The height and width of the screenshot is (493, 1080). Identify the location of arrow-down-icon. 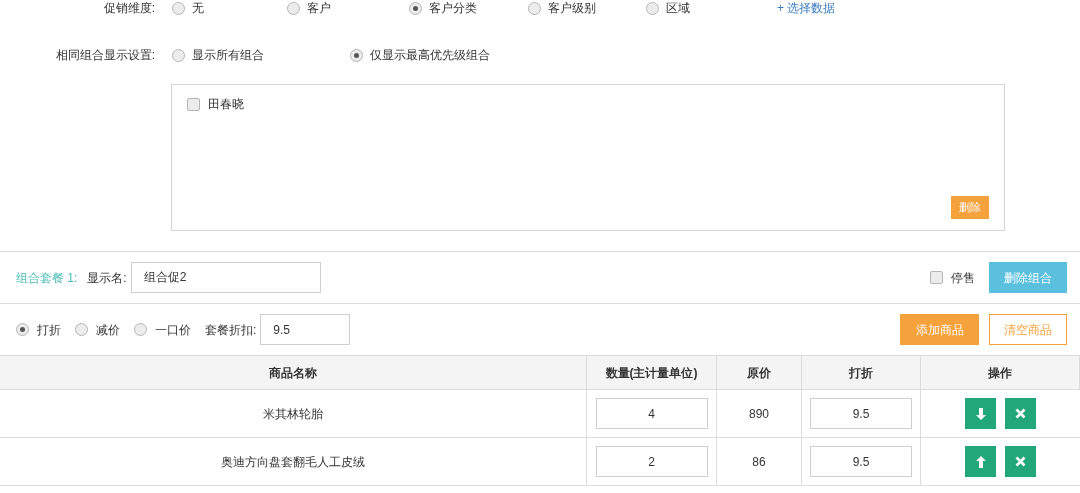
(980, 413).